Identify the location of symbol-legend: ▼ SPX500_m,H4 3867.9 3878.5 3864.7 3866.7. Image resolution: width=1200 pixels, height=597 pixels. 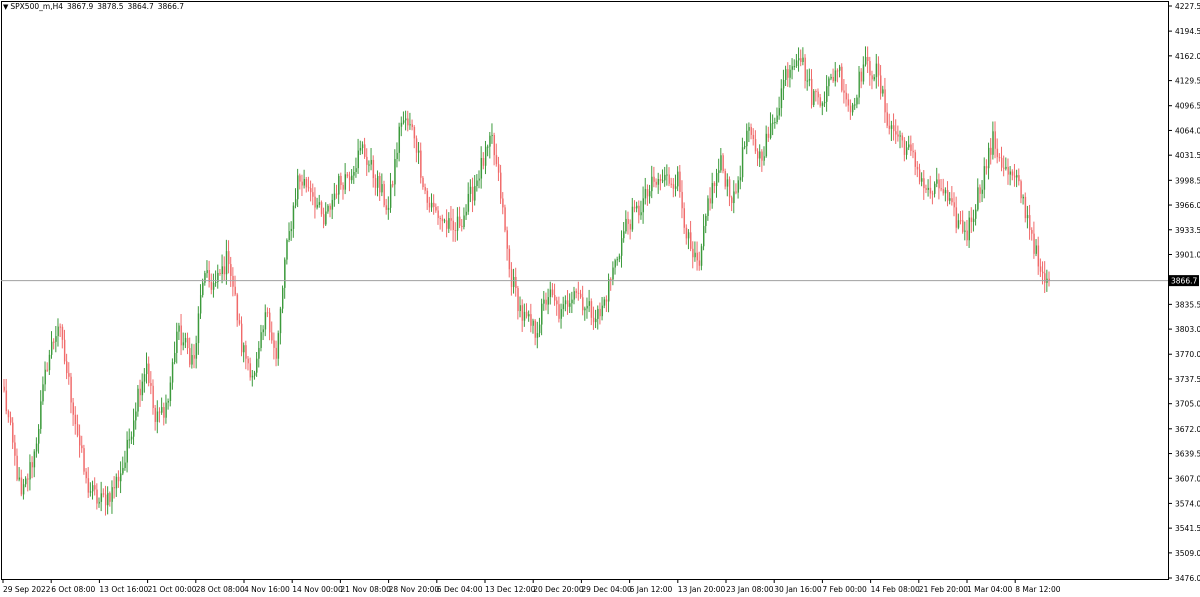
(93, 6).